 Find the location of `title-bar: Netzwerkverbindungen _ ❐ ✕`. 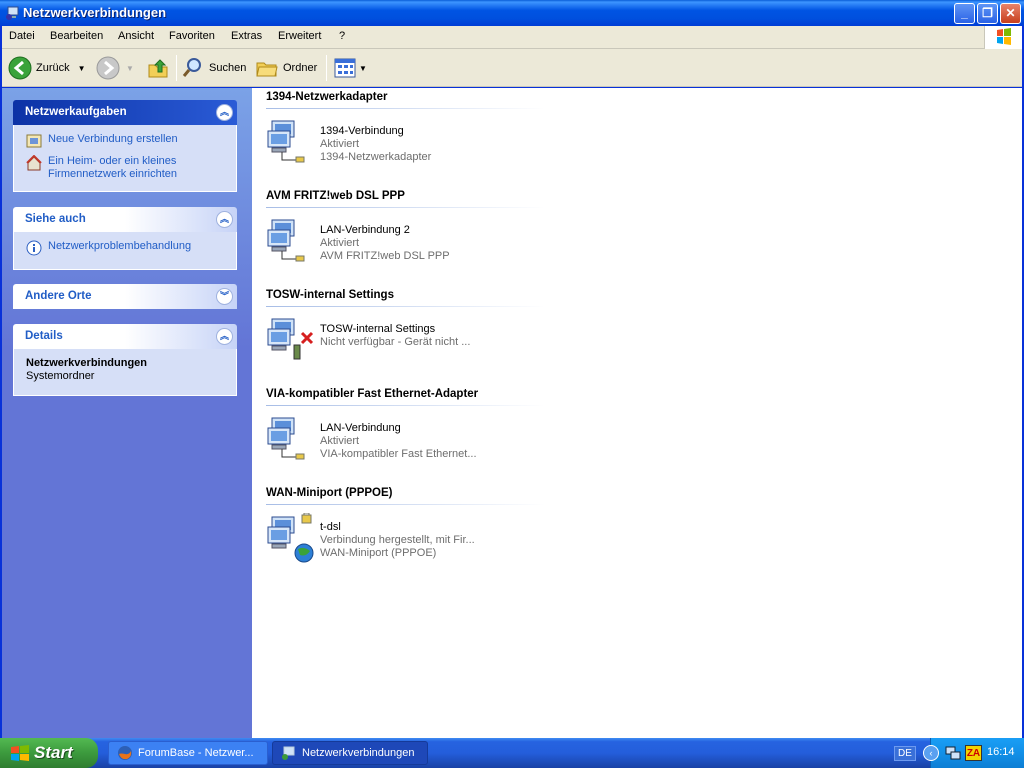

title-bar: Netzwerkverbindungen _ ❐ ✕ is located at coordinates (512, 13).